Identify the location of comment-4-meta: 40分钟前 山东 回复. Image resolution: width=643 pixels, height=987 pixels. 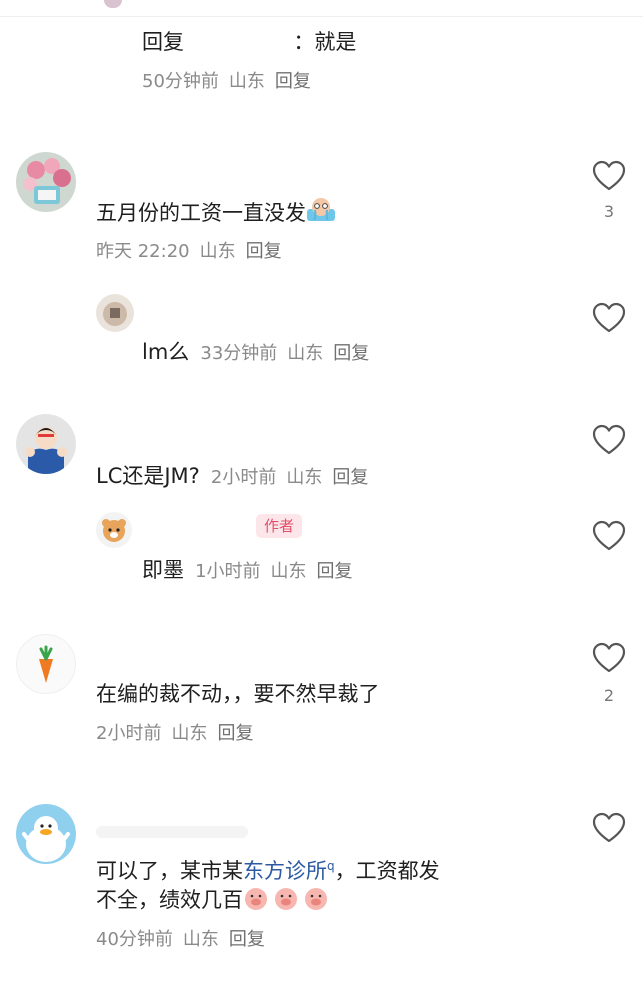
(185, 940).